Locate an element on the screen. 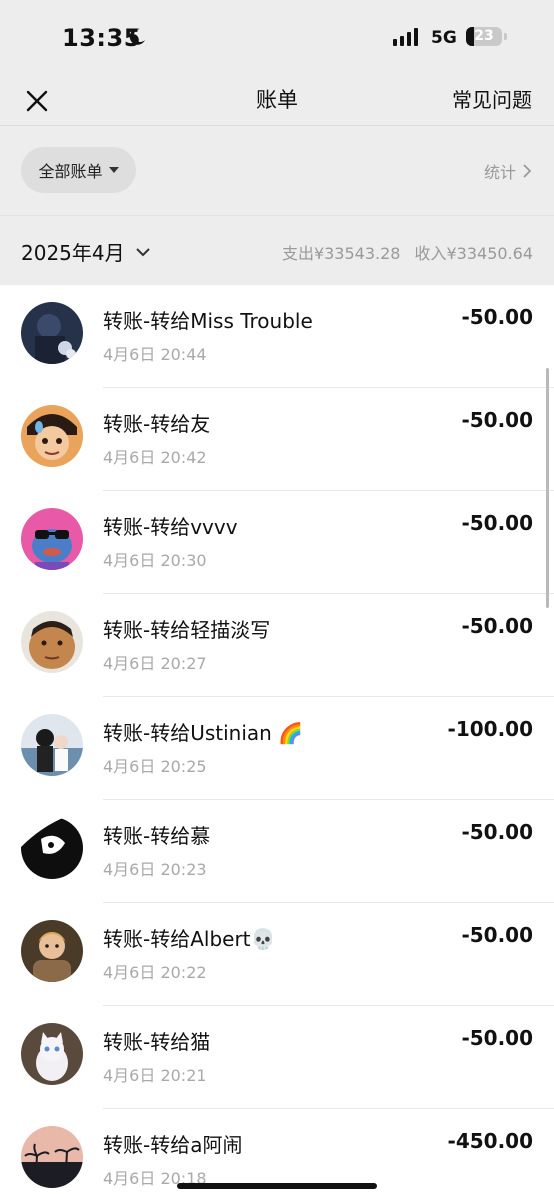 This screenshot has width=554, height=1200. month-summary: 支出¥33543.28 收入¥33450.64 is located at coordinates (407, 252).